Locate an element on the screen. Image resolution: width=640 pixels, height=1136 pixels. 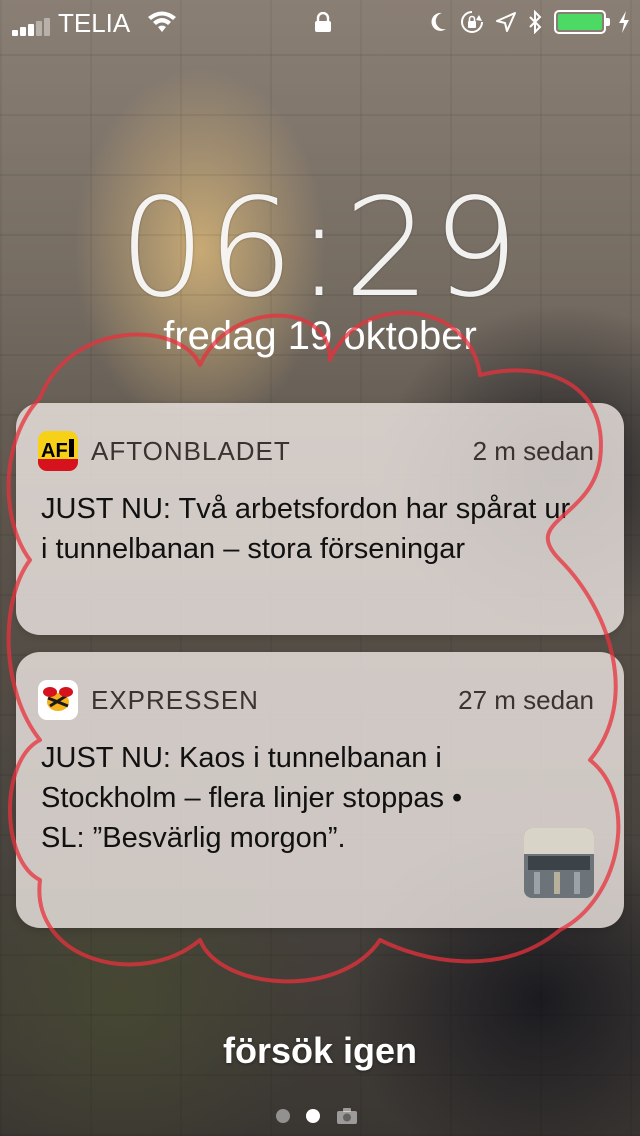
page-dot-active is located at coordinates (313, 1116).